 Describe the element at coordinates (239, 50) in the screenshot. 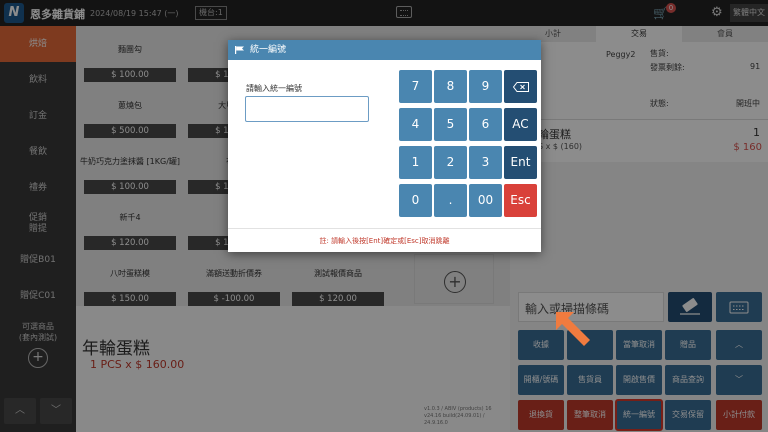

I see `flag-icon` at that location.